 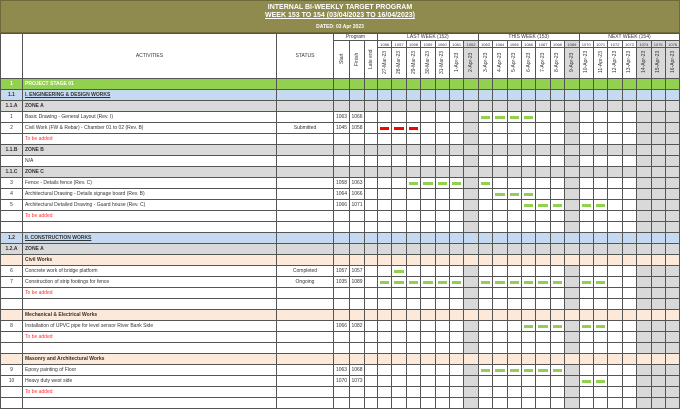 What do you see at coordinates (340, 216) in the screenshot?
I see `todo-row: To be added` at bounding box center [340, 216].